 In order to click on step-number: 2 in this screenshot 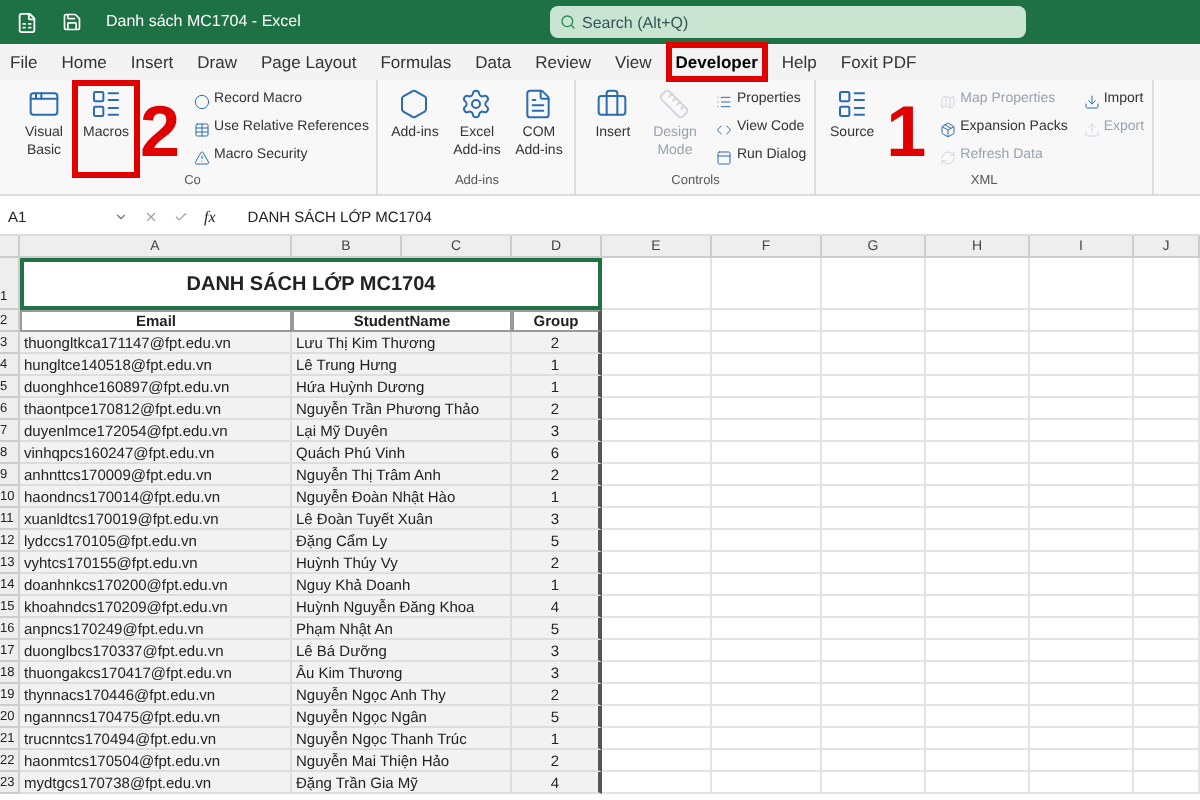, I will do `click(160, 132)`.